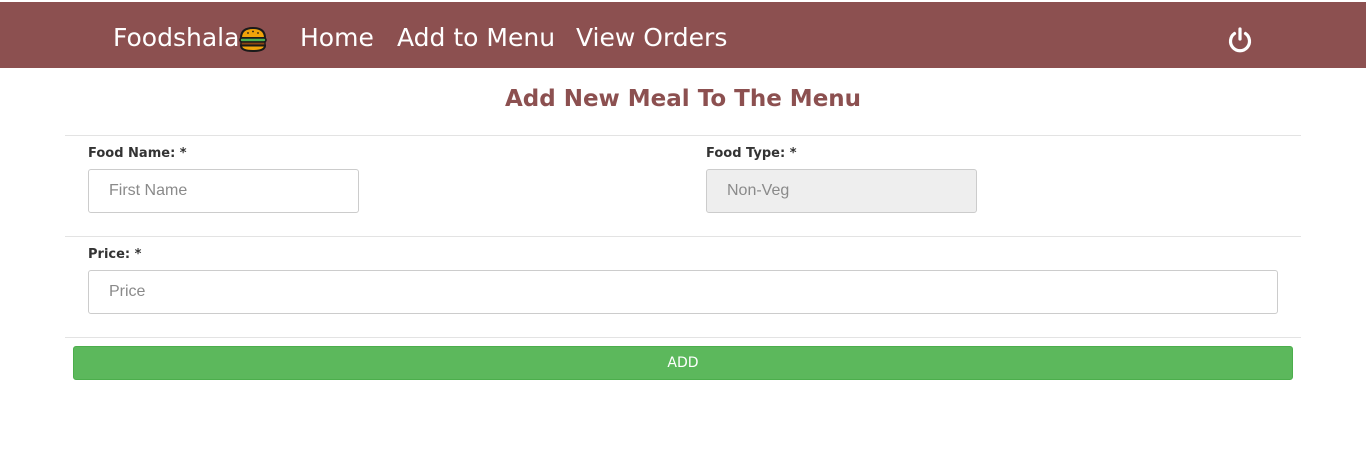 The image size is (1366, 467). What do you see at coordinates (476, 35) in the screenshot?
I see `nav-add-to-menu-link: Add to Menu` at bounding box center [476, 35].